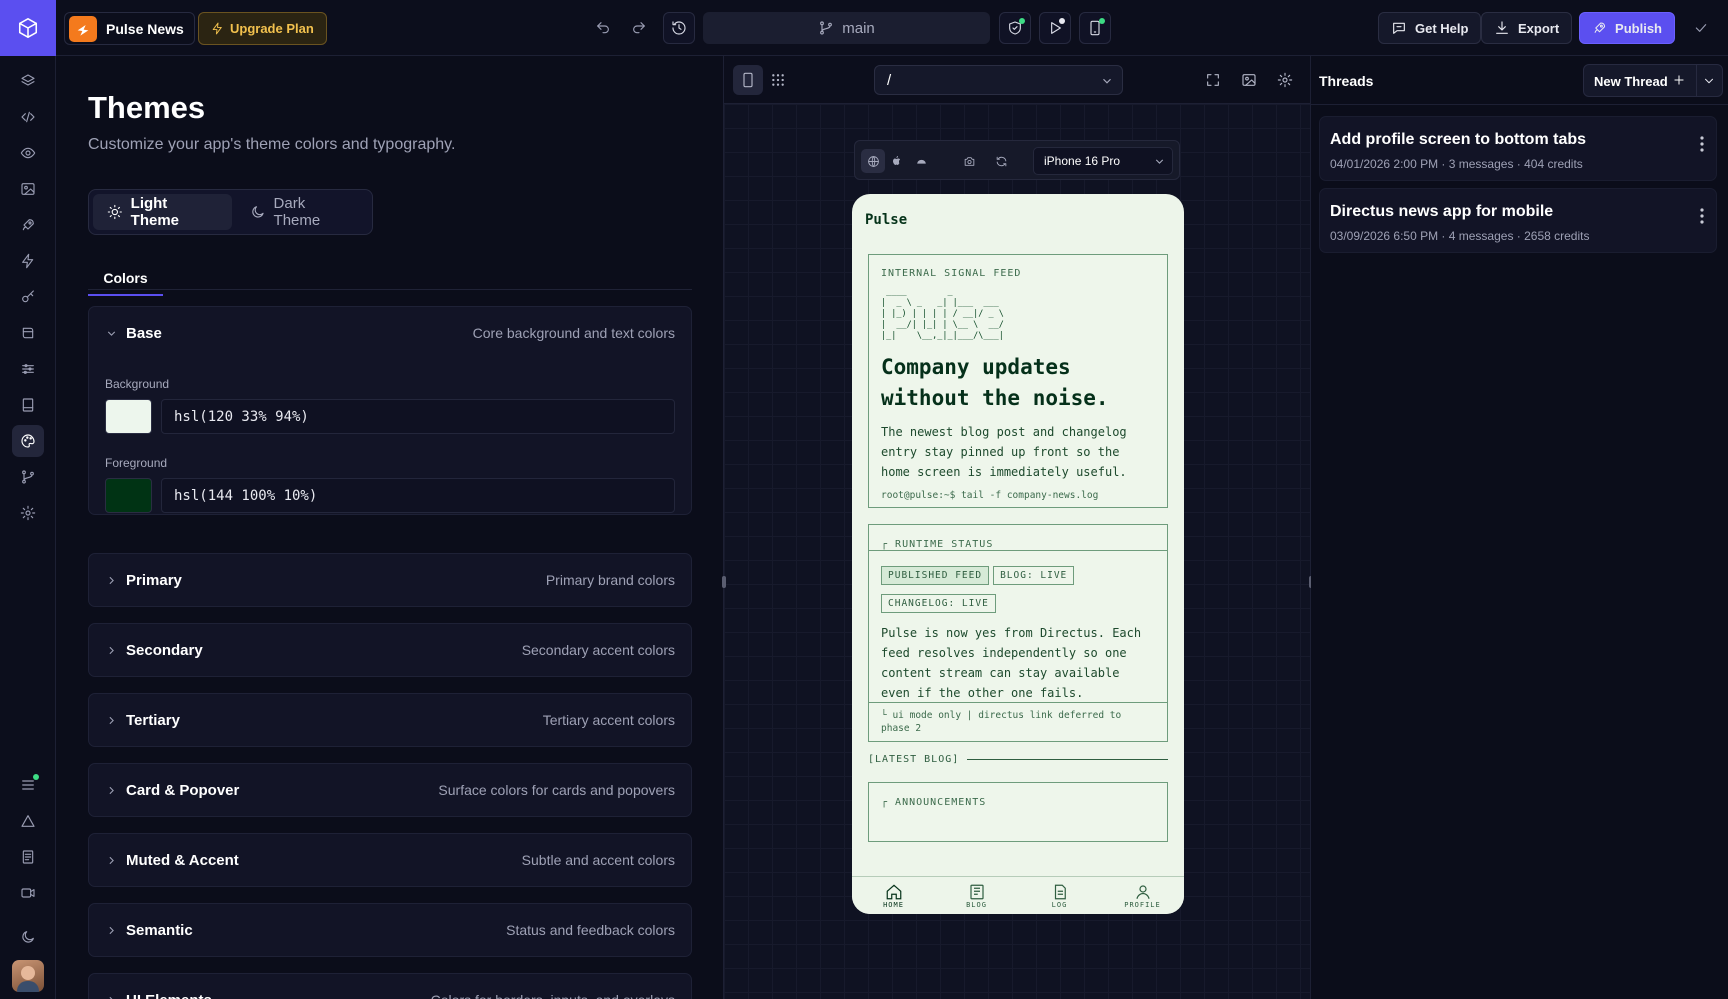 The width and height of the screenshot is (1728, 999). I want to click on rail-assets, so click(28, 189).